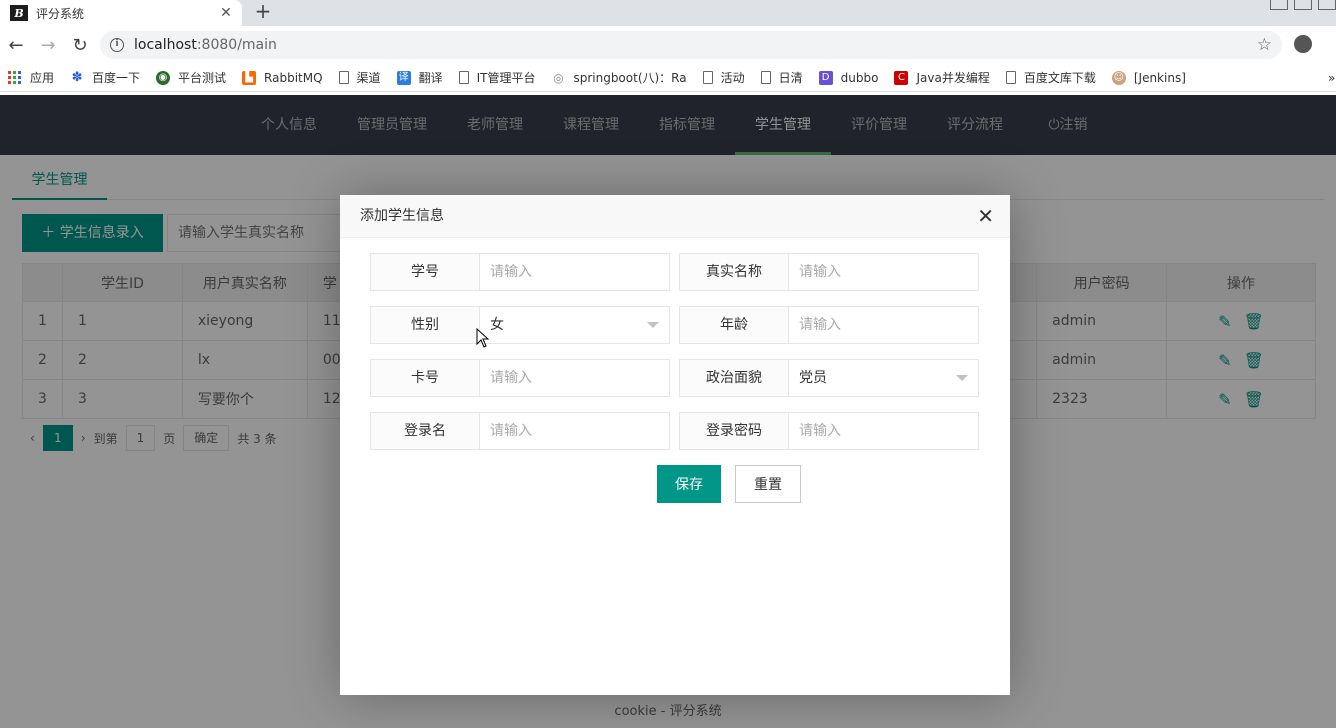 The height and width of the screenshot is (728, 1336). What do you see at coordinates (575, 325) in the screenshot?
I see `gender-select: 女` at bounding box center [575, 325].